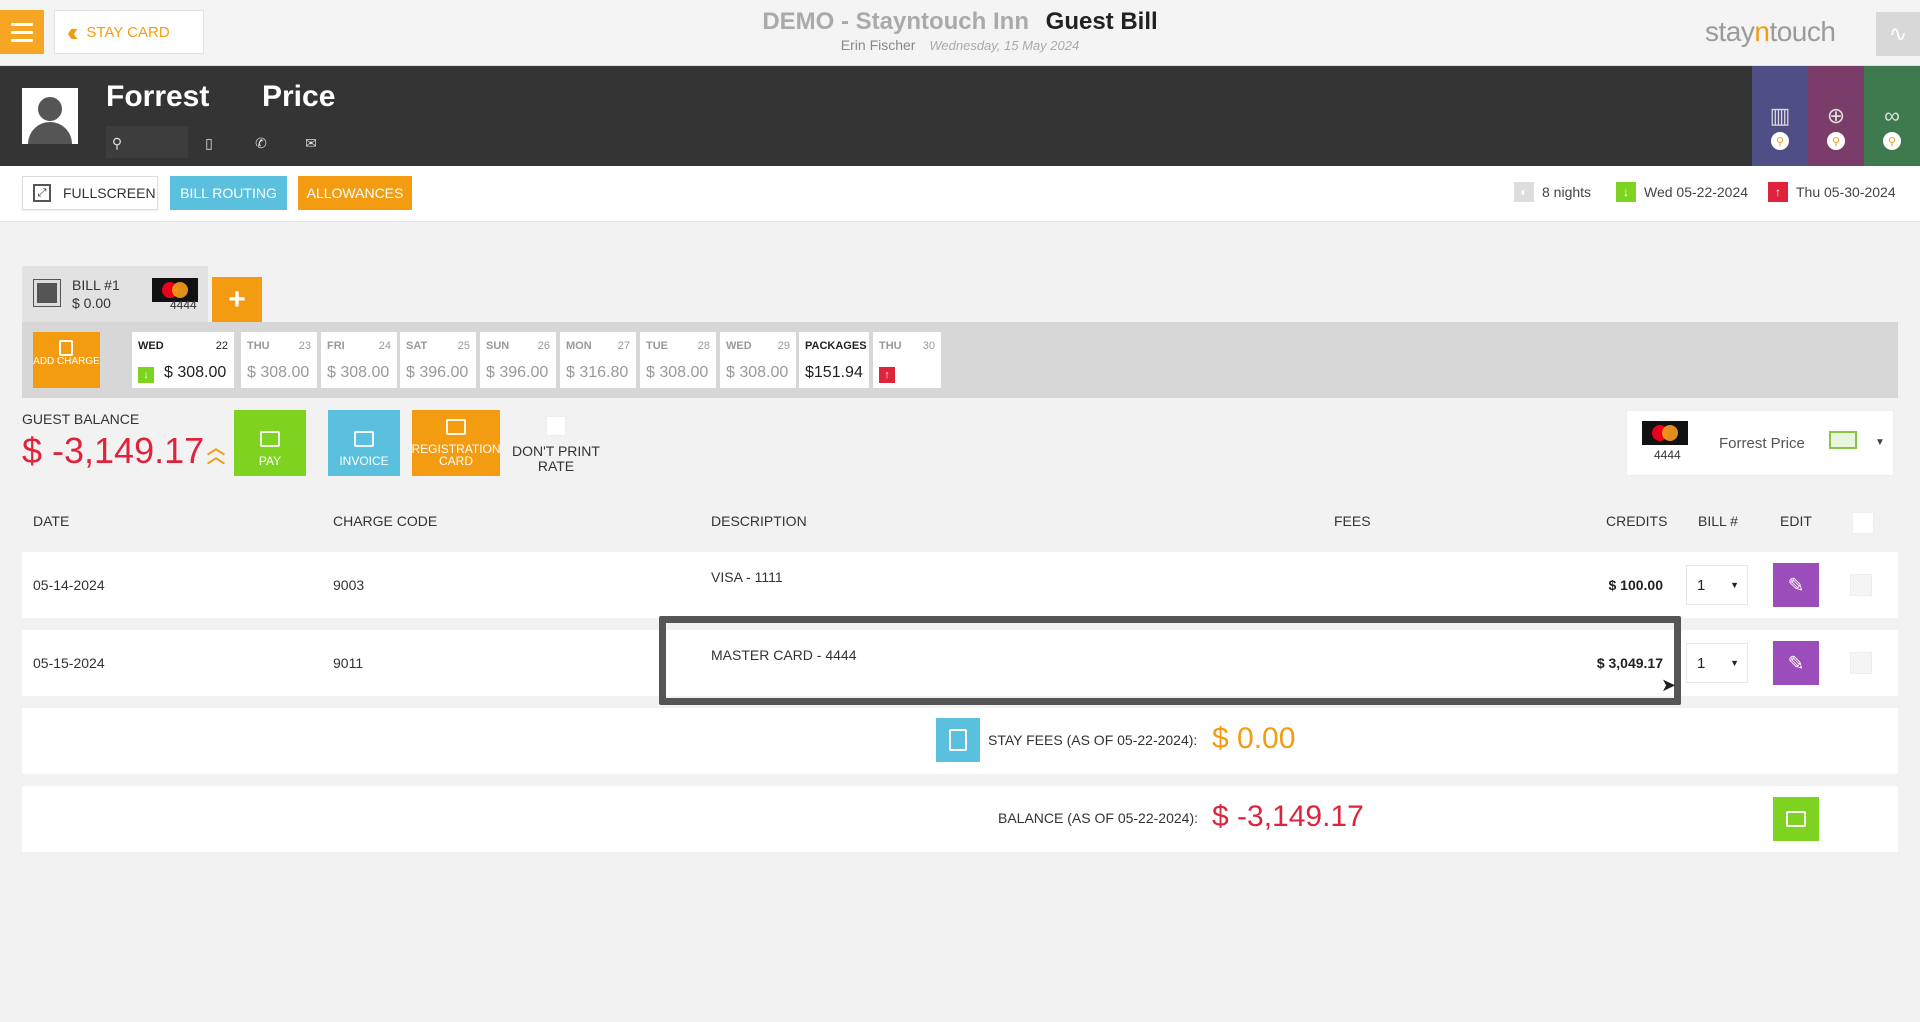 The image size is (1920, 1022). What do you see at coordinates (42, 193) in the screenshot?
I see `expand-icon: ⤢` at bounding box center [42, 193].